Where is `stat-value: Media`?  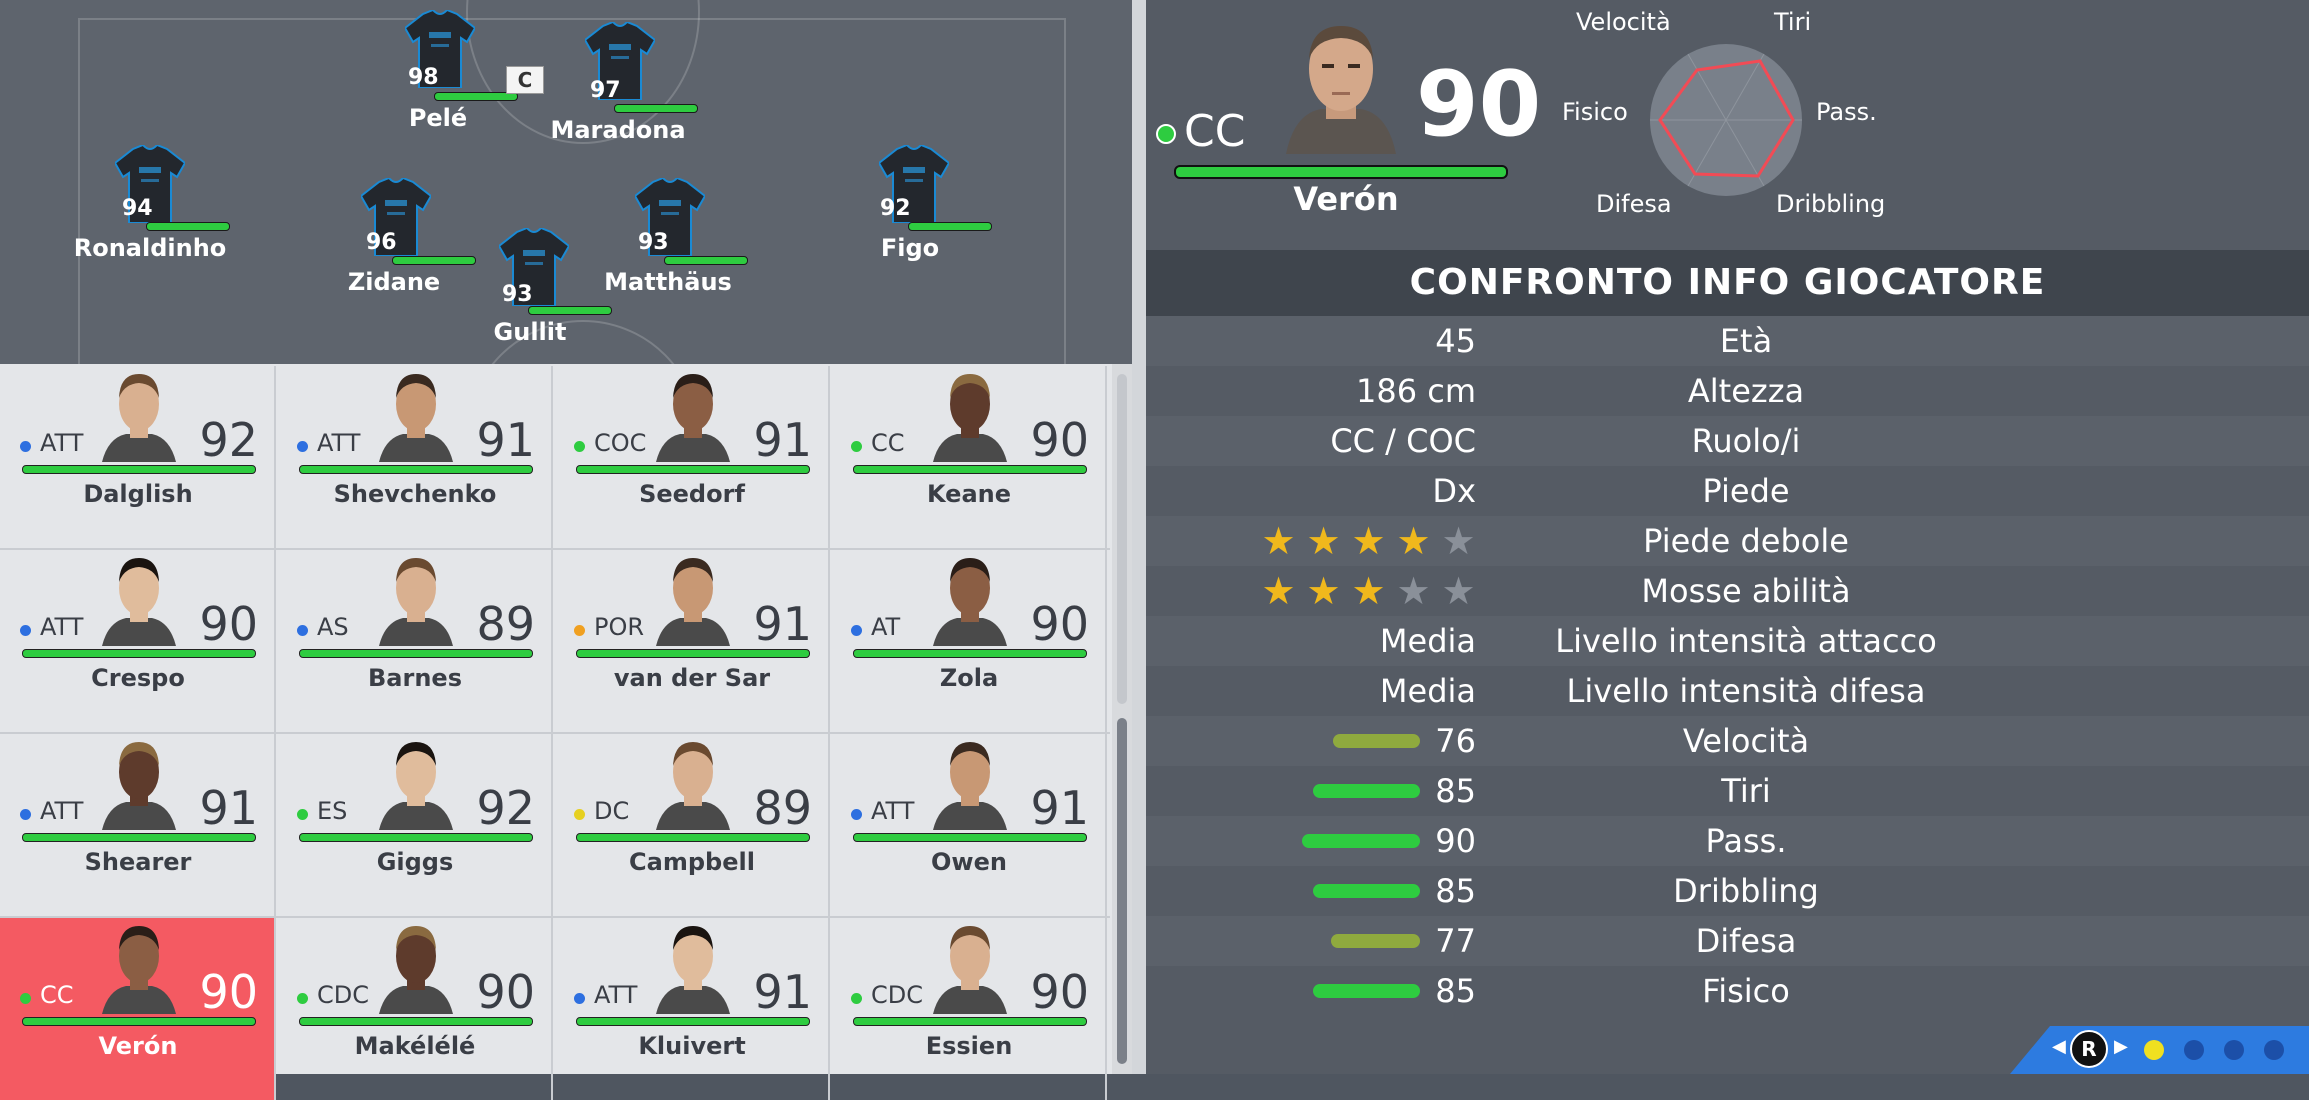
stat-value: Media is located at coordinates (1427, 641).